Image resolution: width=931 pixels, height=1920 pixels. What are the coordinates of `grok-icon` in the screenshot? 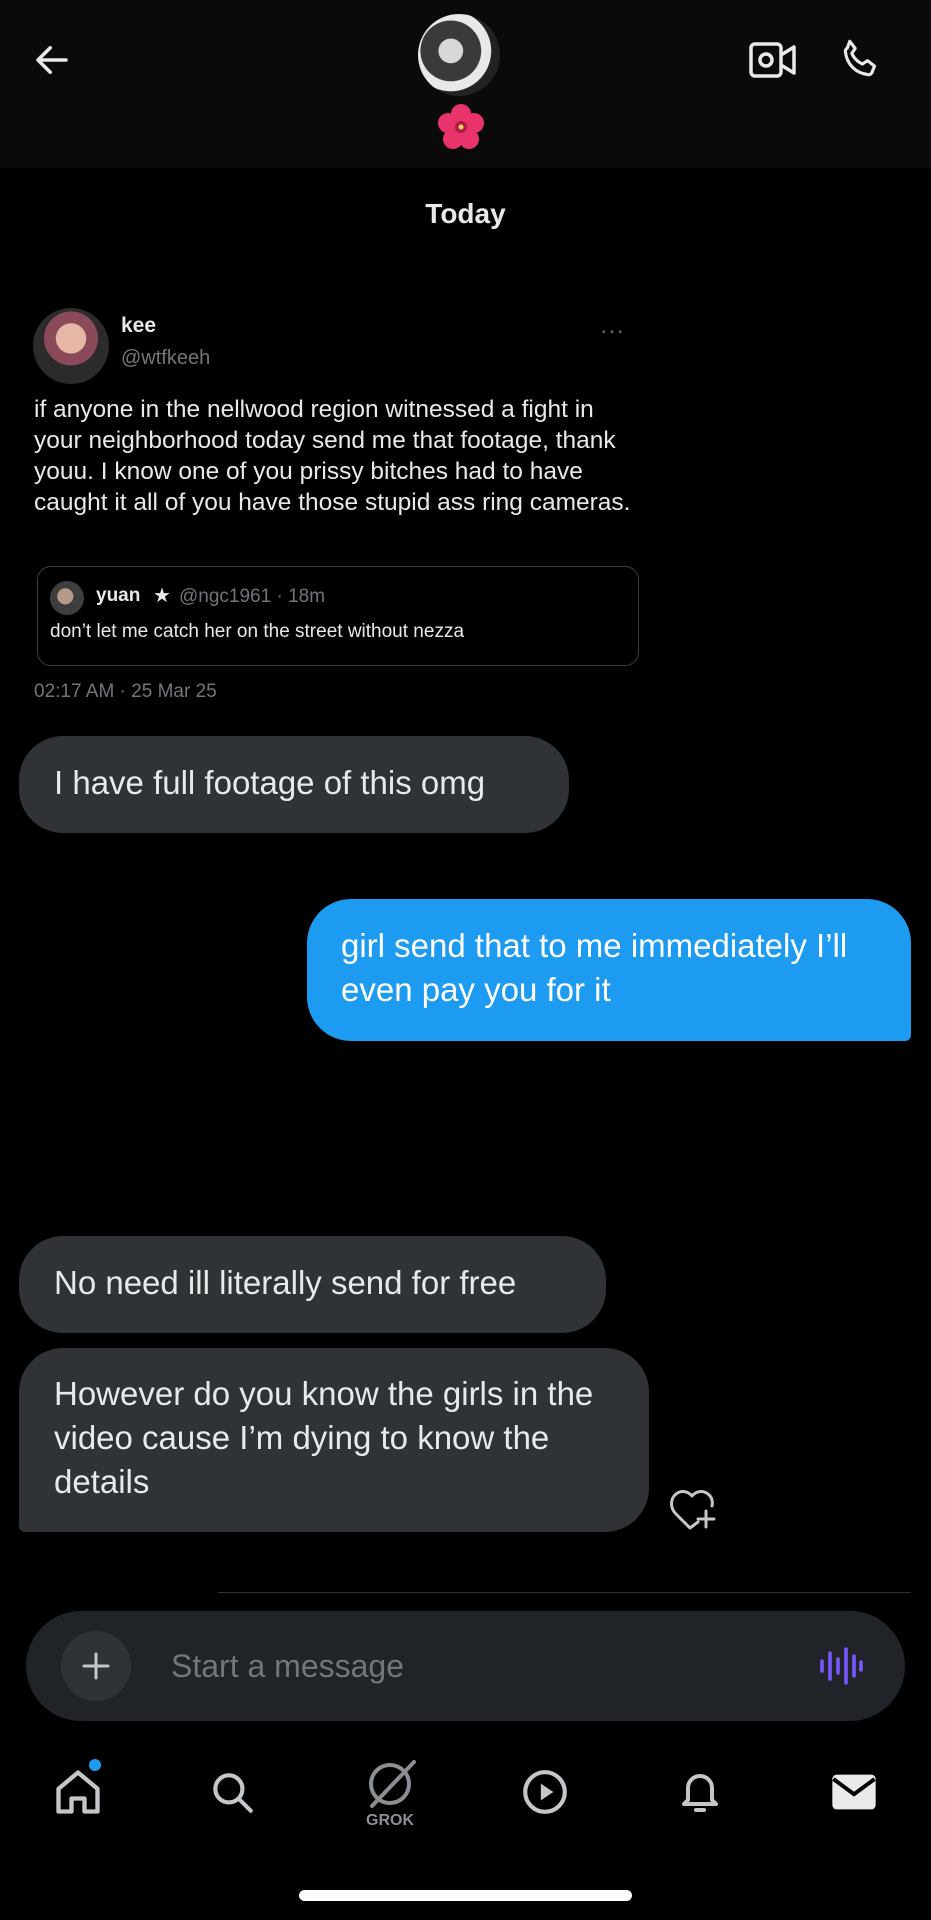 It's located at (392, 1784).